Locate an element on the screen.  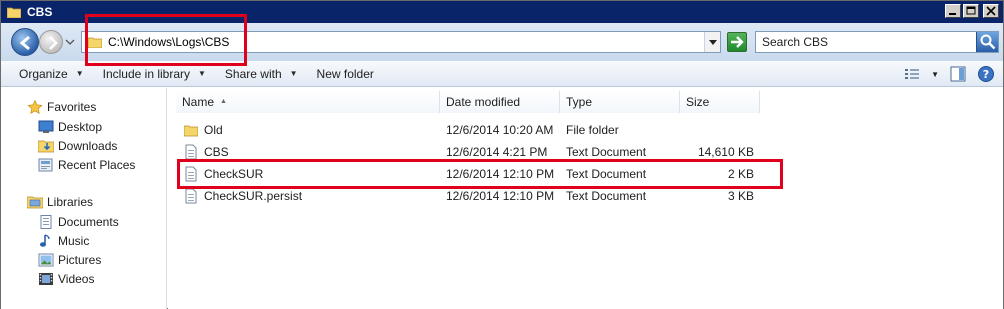
include-in-library-menu: Include in library ▼ is located at coordinates (154, 74).